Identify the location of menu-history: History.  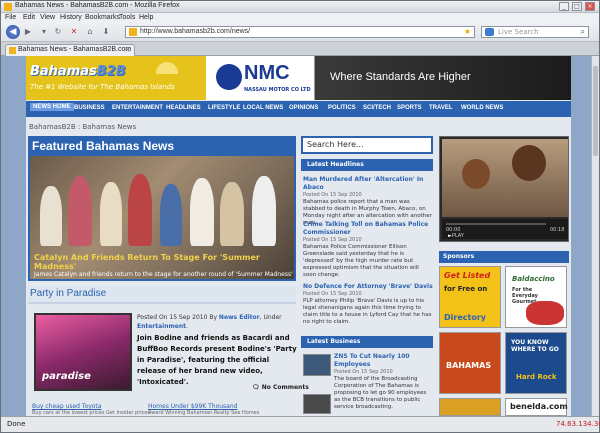
(71, 17).